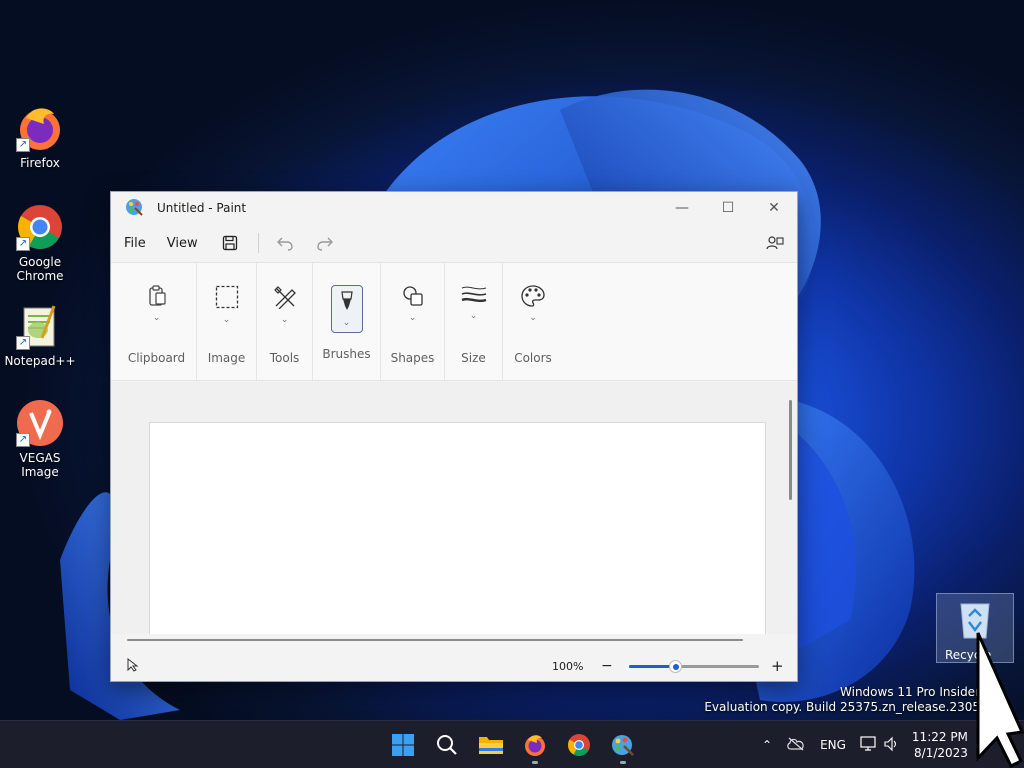 The image size is (1024, 768). What do you see at coordinates (40, 439) in the screenshot?
I see `desktop-icon-vegas-image: ↗ VEGAS Image` at bounding box center [40, 439].